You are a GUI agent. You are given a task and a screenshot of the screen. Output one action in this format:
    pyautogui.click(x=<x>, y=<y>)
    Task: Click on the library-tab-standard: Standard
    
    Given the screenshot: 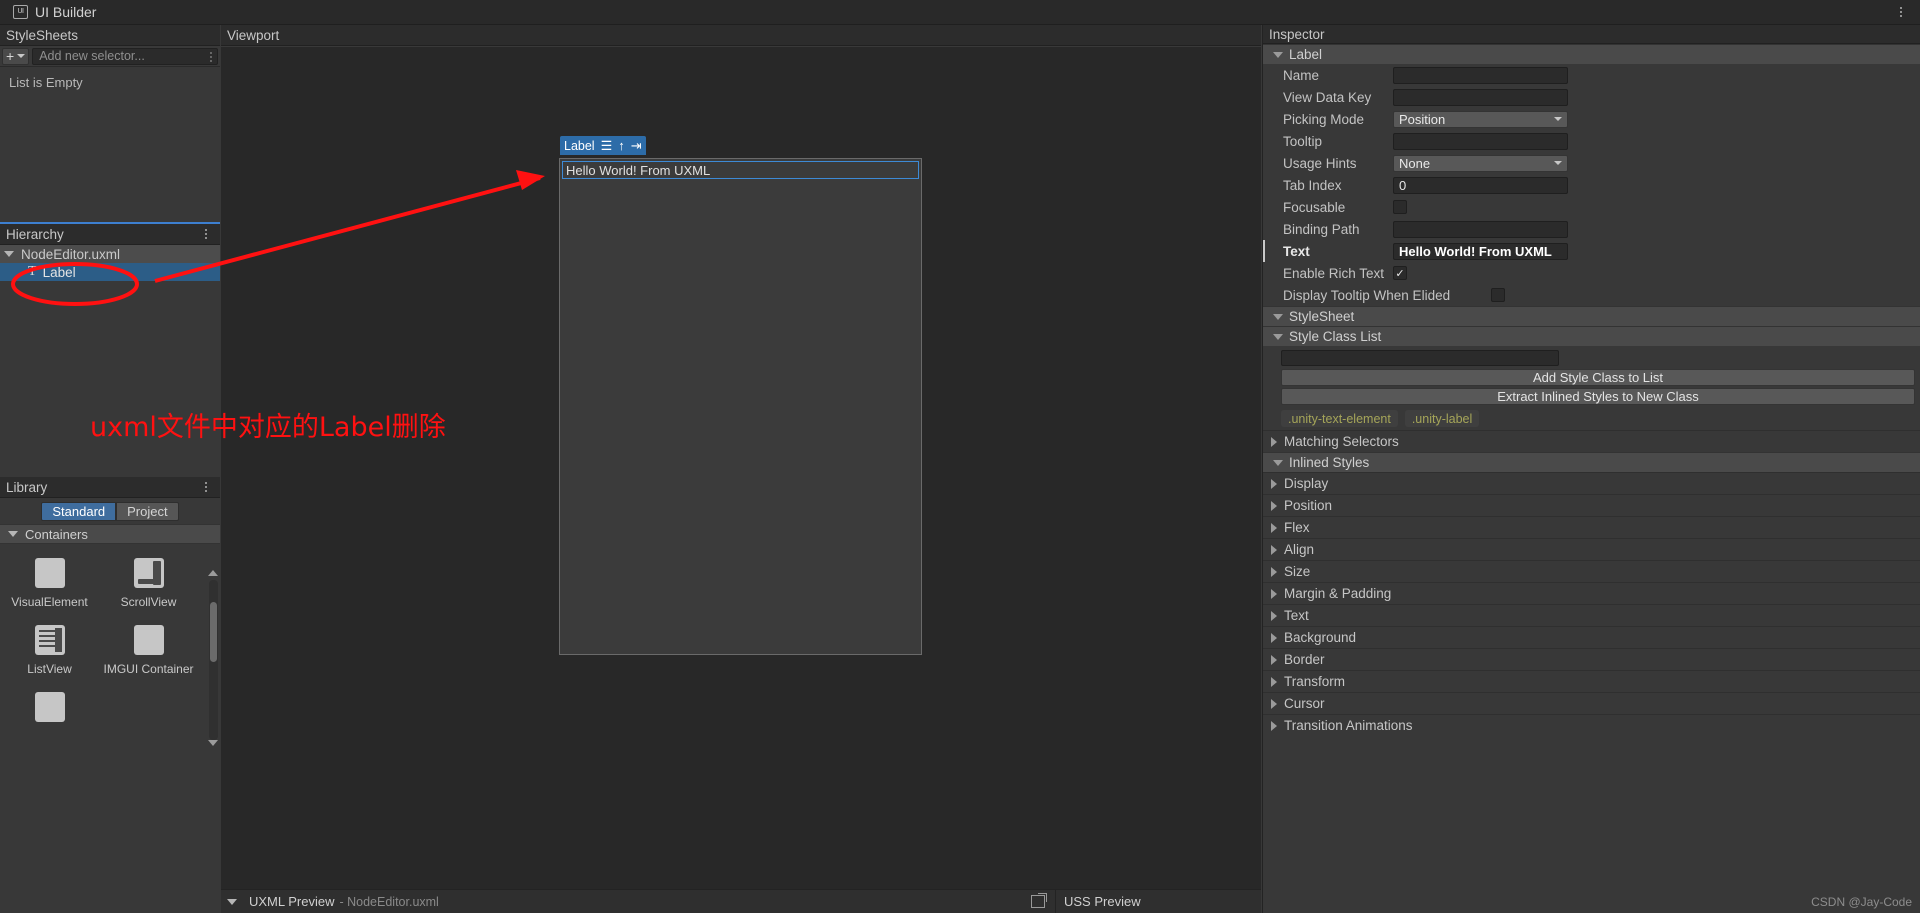 What is the action you would take?
    pyautogui.click(x=79, y=511)
    